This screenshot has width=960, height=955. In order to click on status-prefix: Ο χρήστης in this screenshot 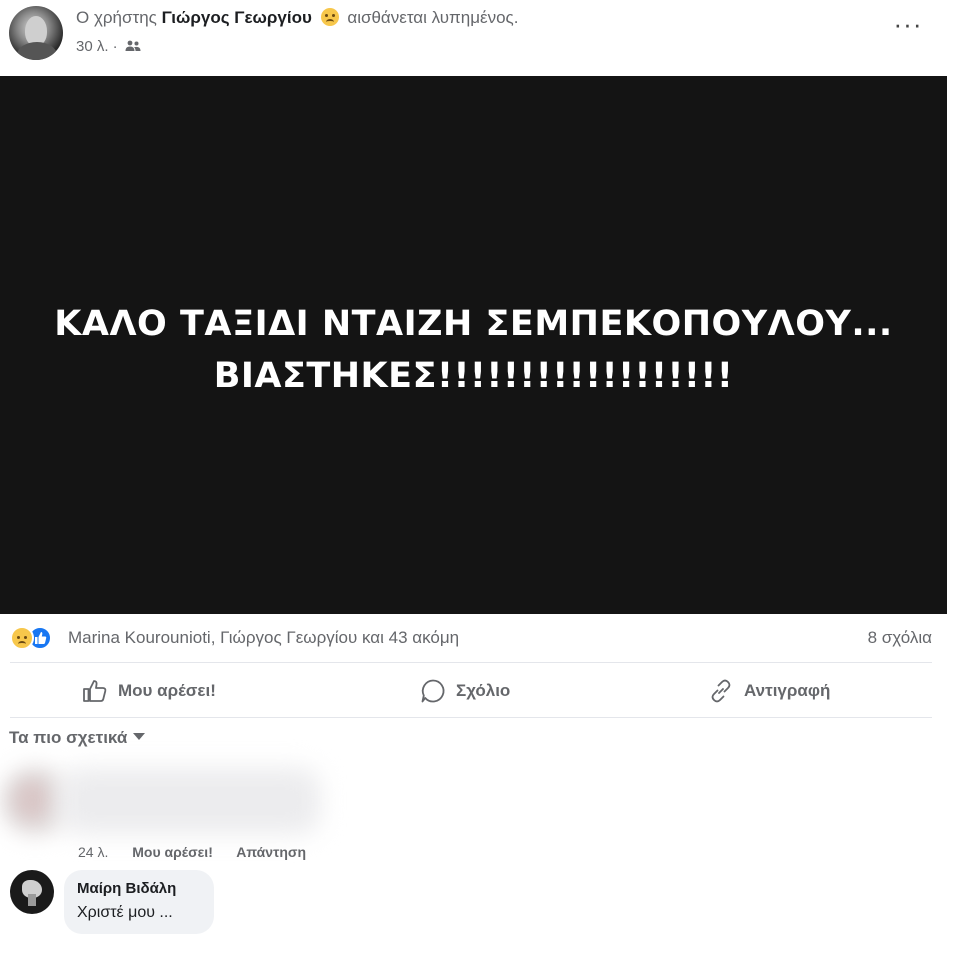, I will do `click(116, 17)`.